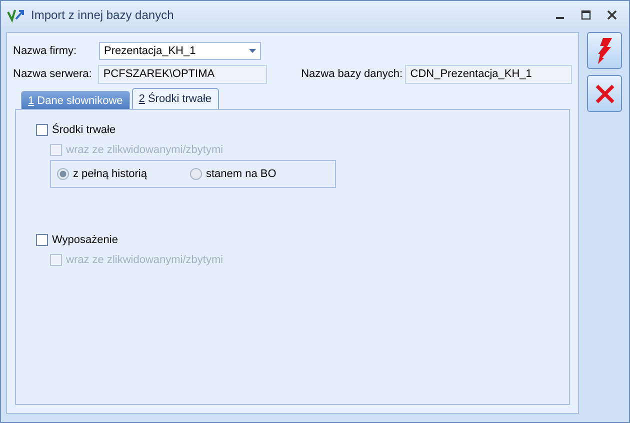 This screenshot has height=423, width=630. Describe the element at coordinates (175, 98) in the screenshot. I see `tab: 2 Środki trwałe` at that location.